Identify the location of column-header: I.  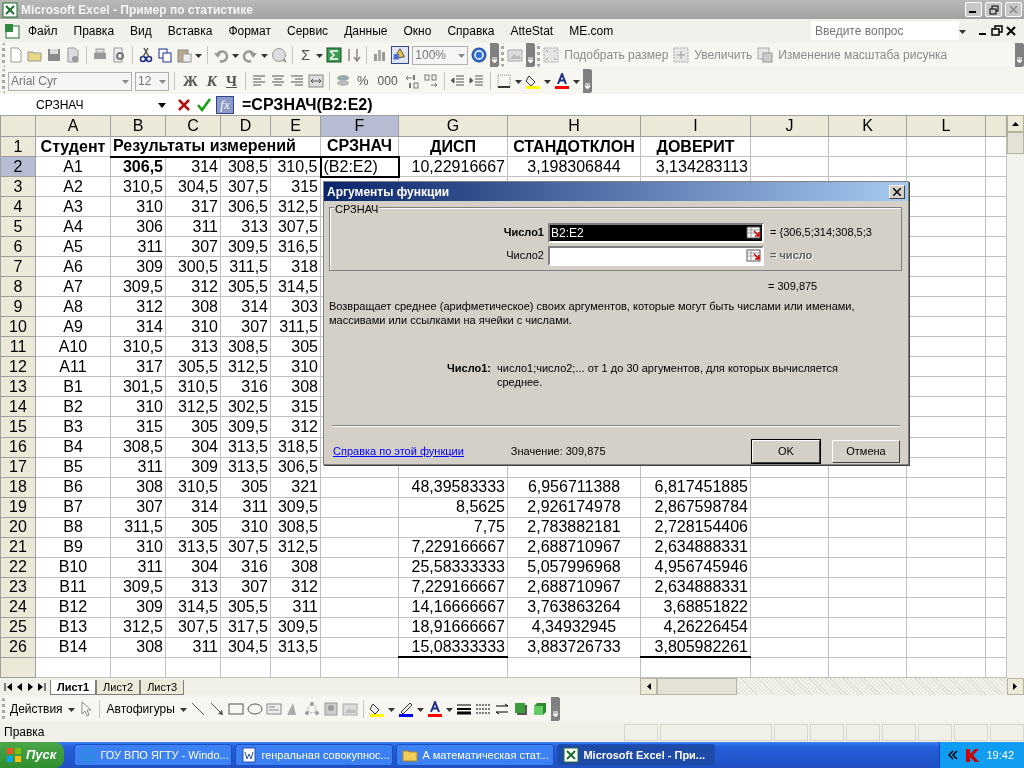
(695, 126).